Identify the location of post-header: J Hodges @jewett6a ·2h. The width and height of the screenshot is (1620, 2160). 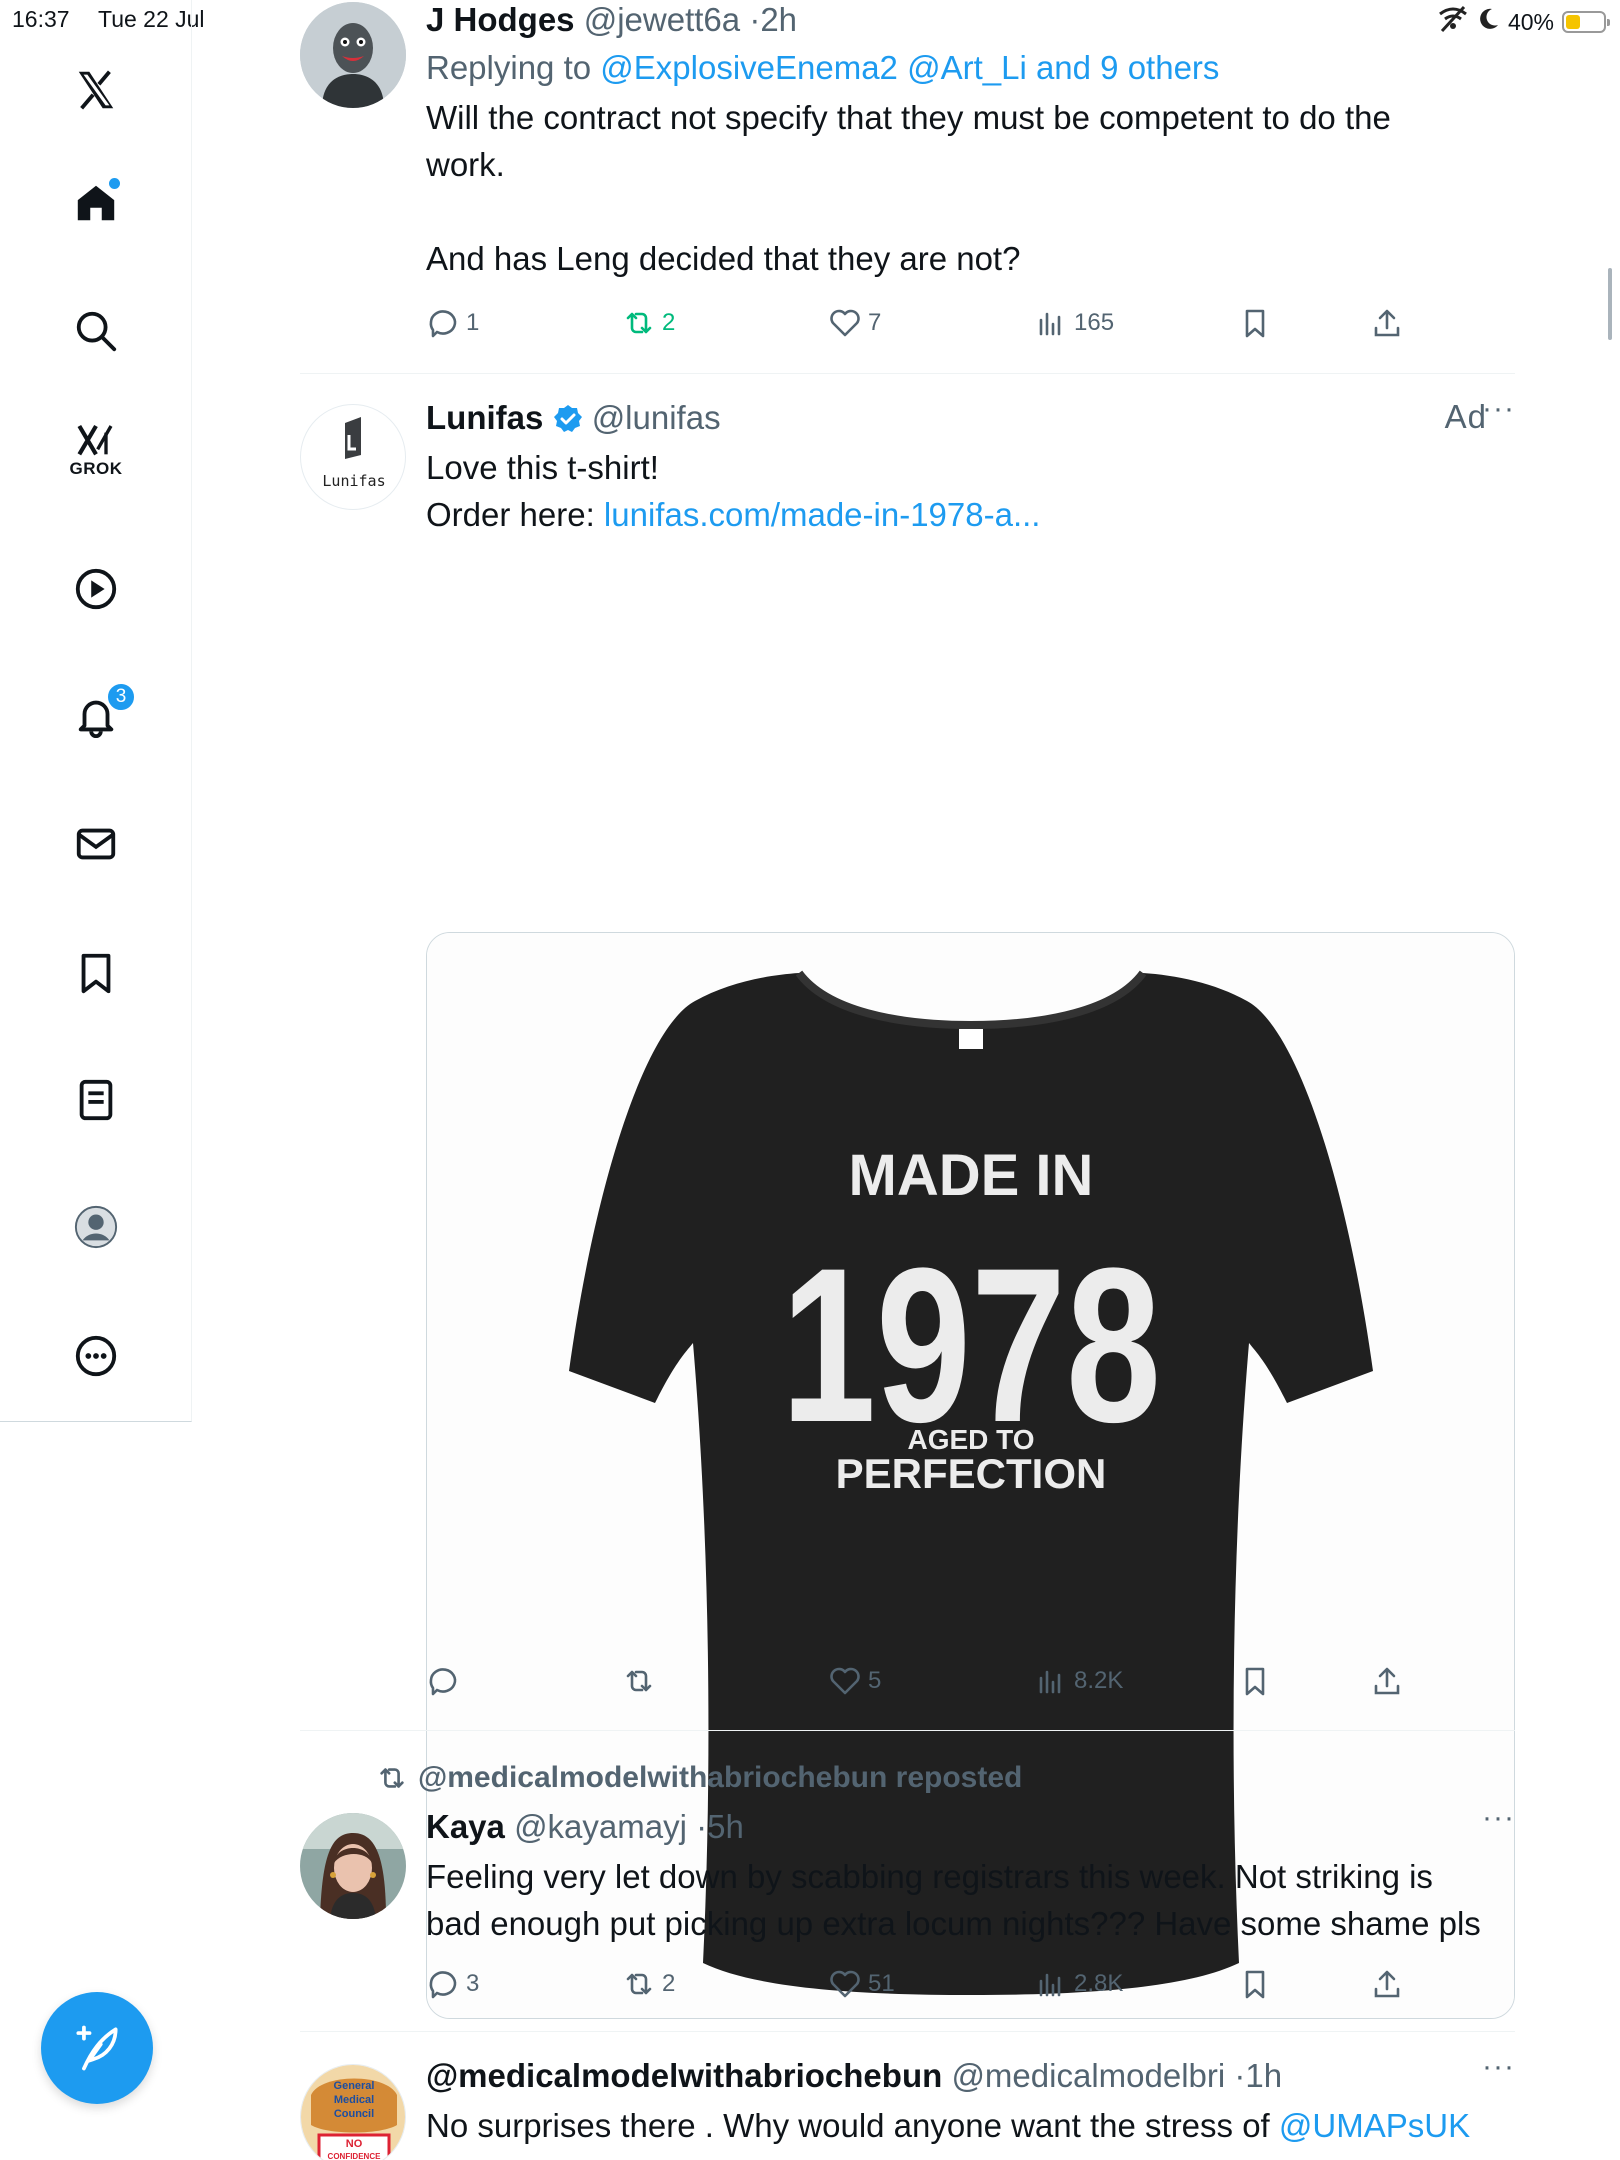
(612, 19).